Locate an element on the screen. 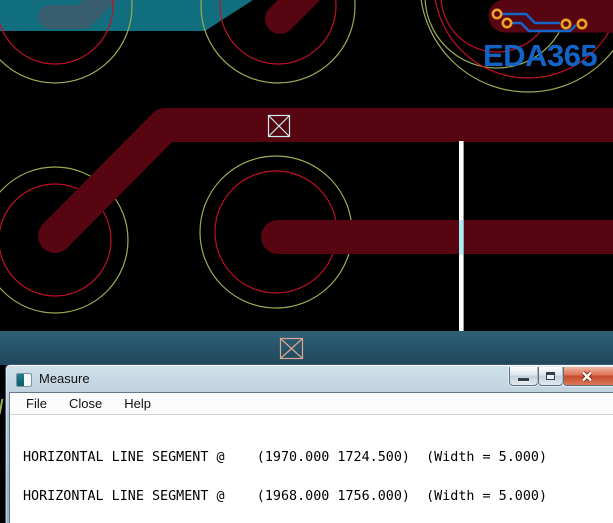 Image resolution: width=613 pixels, height=523 pixels. app-icon is located at coordinates (24, 380).